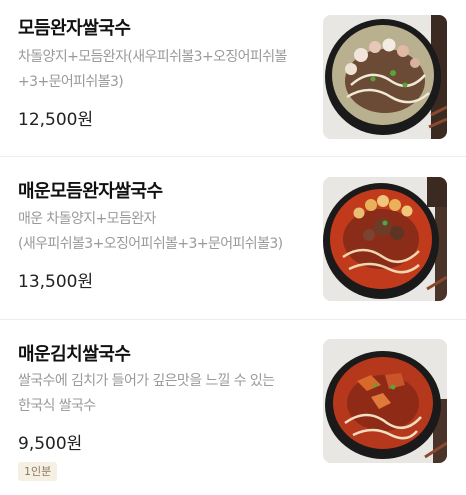 This screenshot has height=495, width=466. I want to click on portion-badge: 1인분, so click(38, 471).